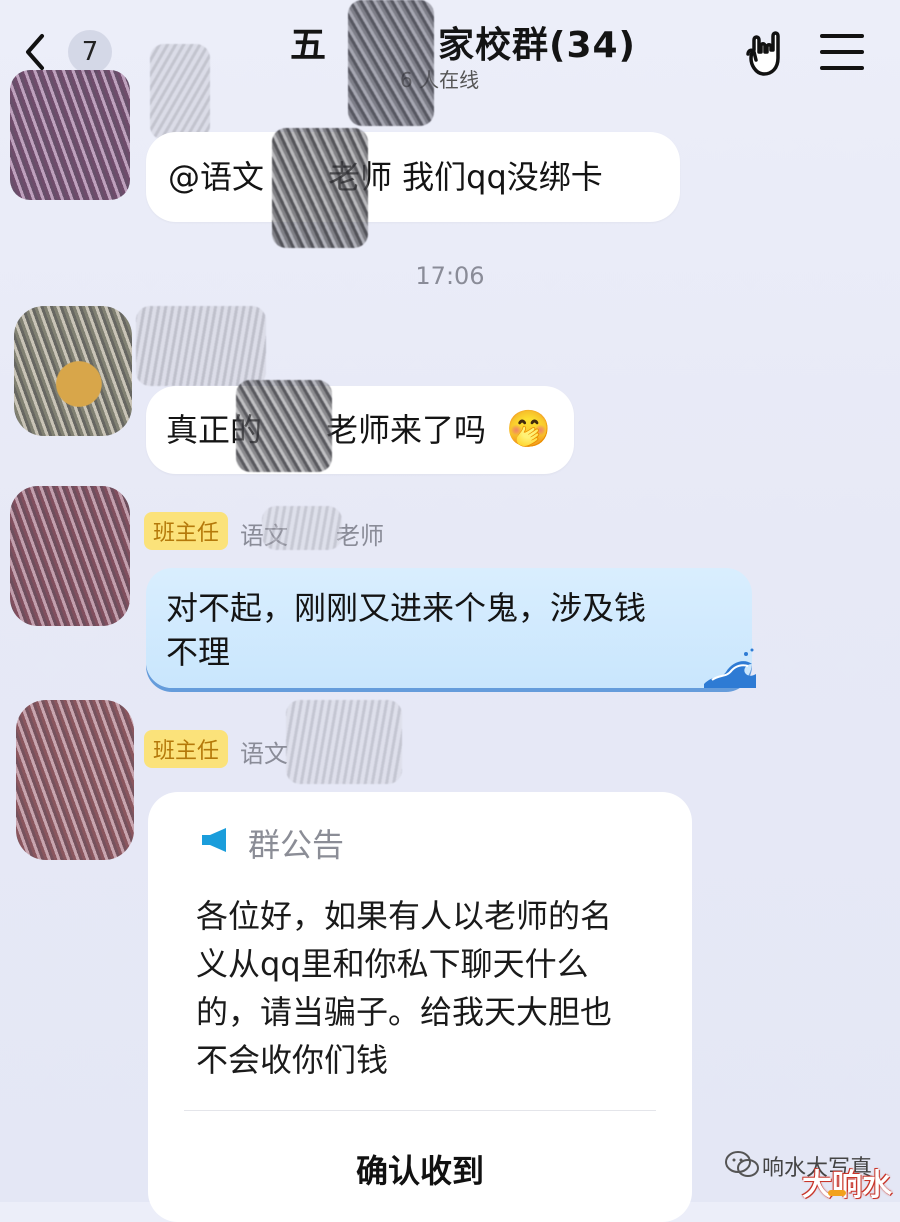 The width and height of the screenshot is (900, 1222). Describe the element at coordinates (264, 754) in the screenshot. I see `sender-name: 语文` at that location.